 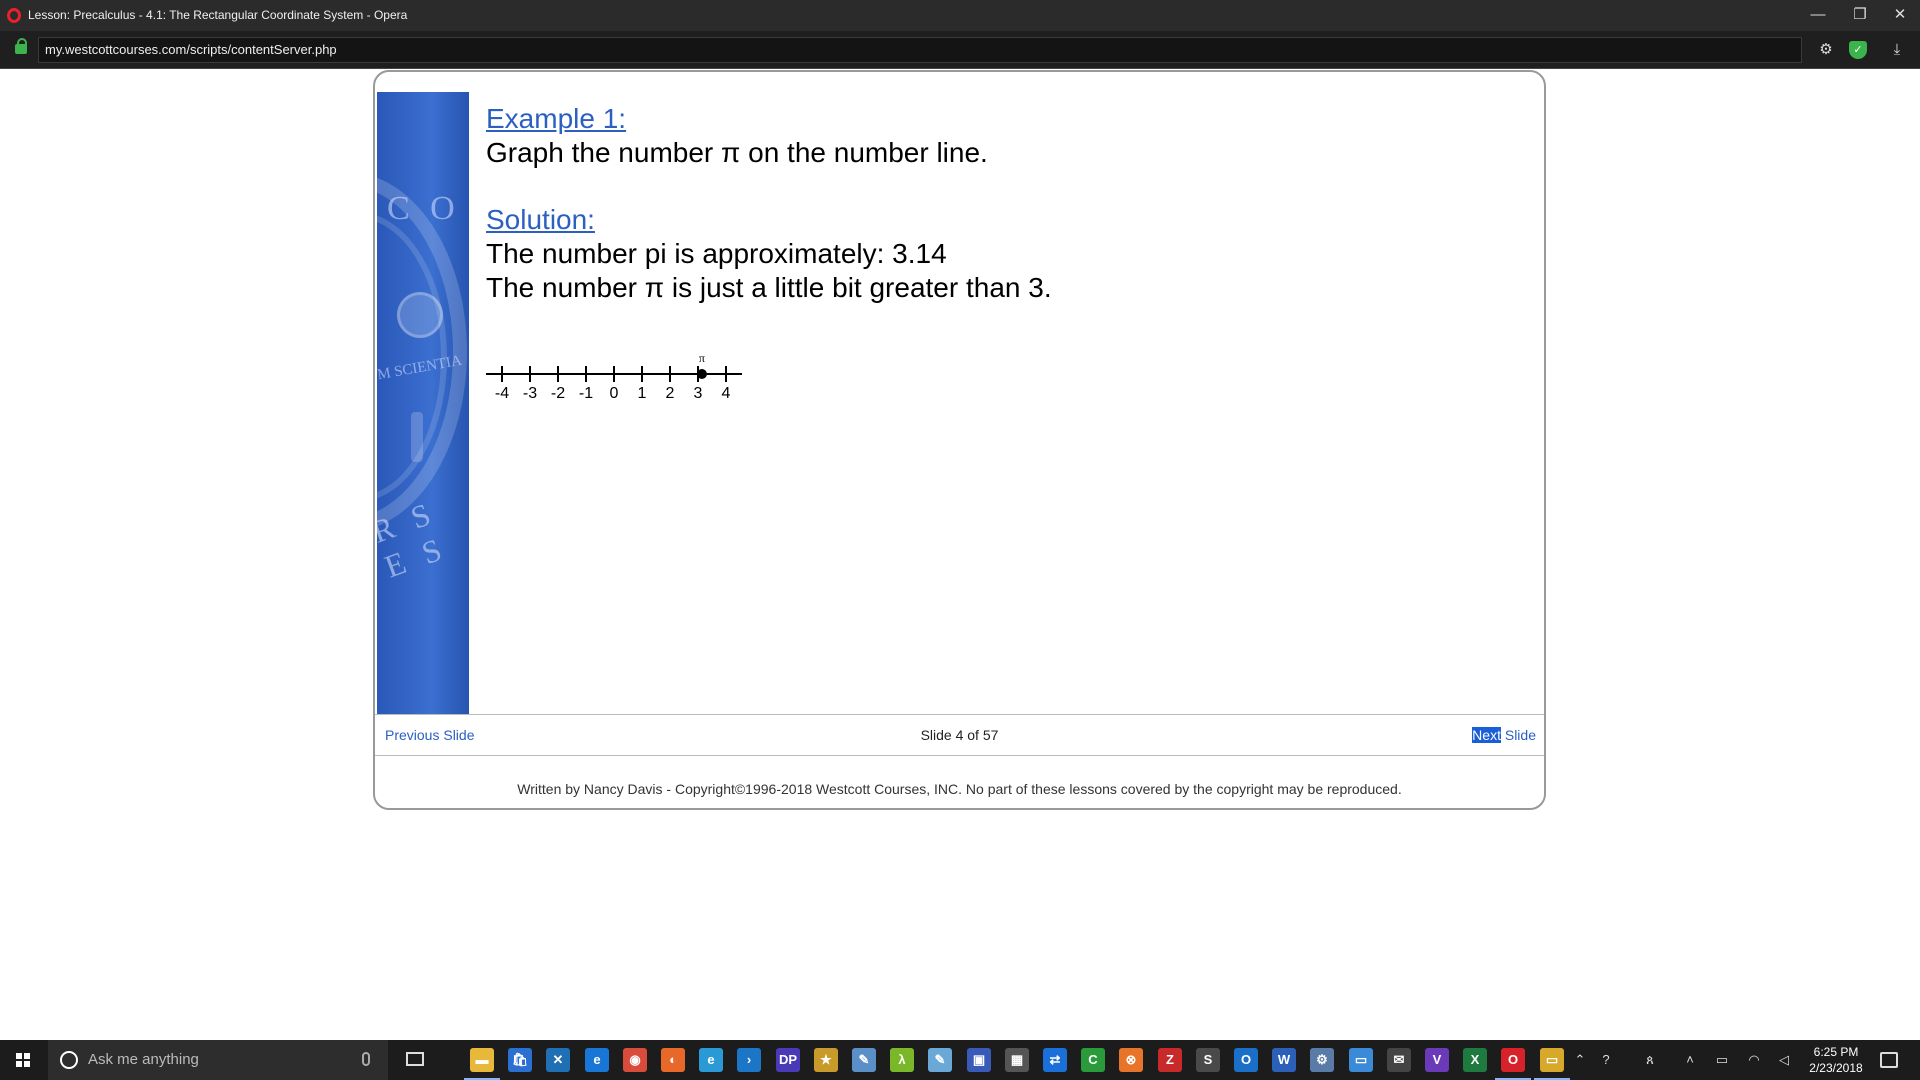 I want to click on teamviewer-icon: ⇄, so click(x=1055, y=1060).